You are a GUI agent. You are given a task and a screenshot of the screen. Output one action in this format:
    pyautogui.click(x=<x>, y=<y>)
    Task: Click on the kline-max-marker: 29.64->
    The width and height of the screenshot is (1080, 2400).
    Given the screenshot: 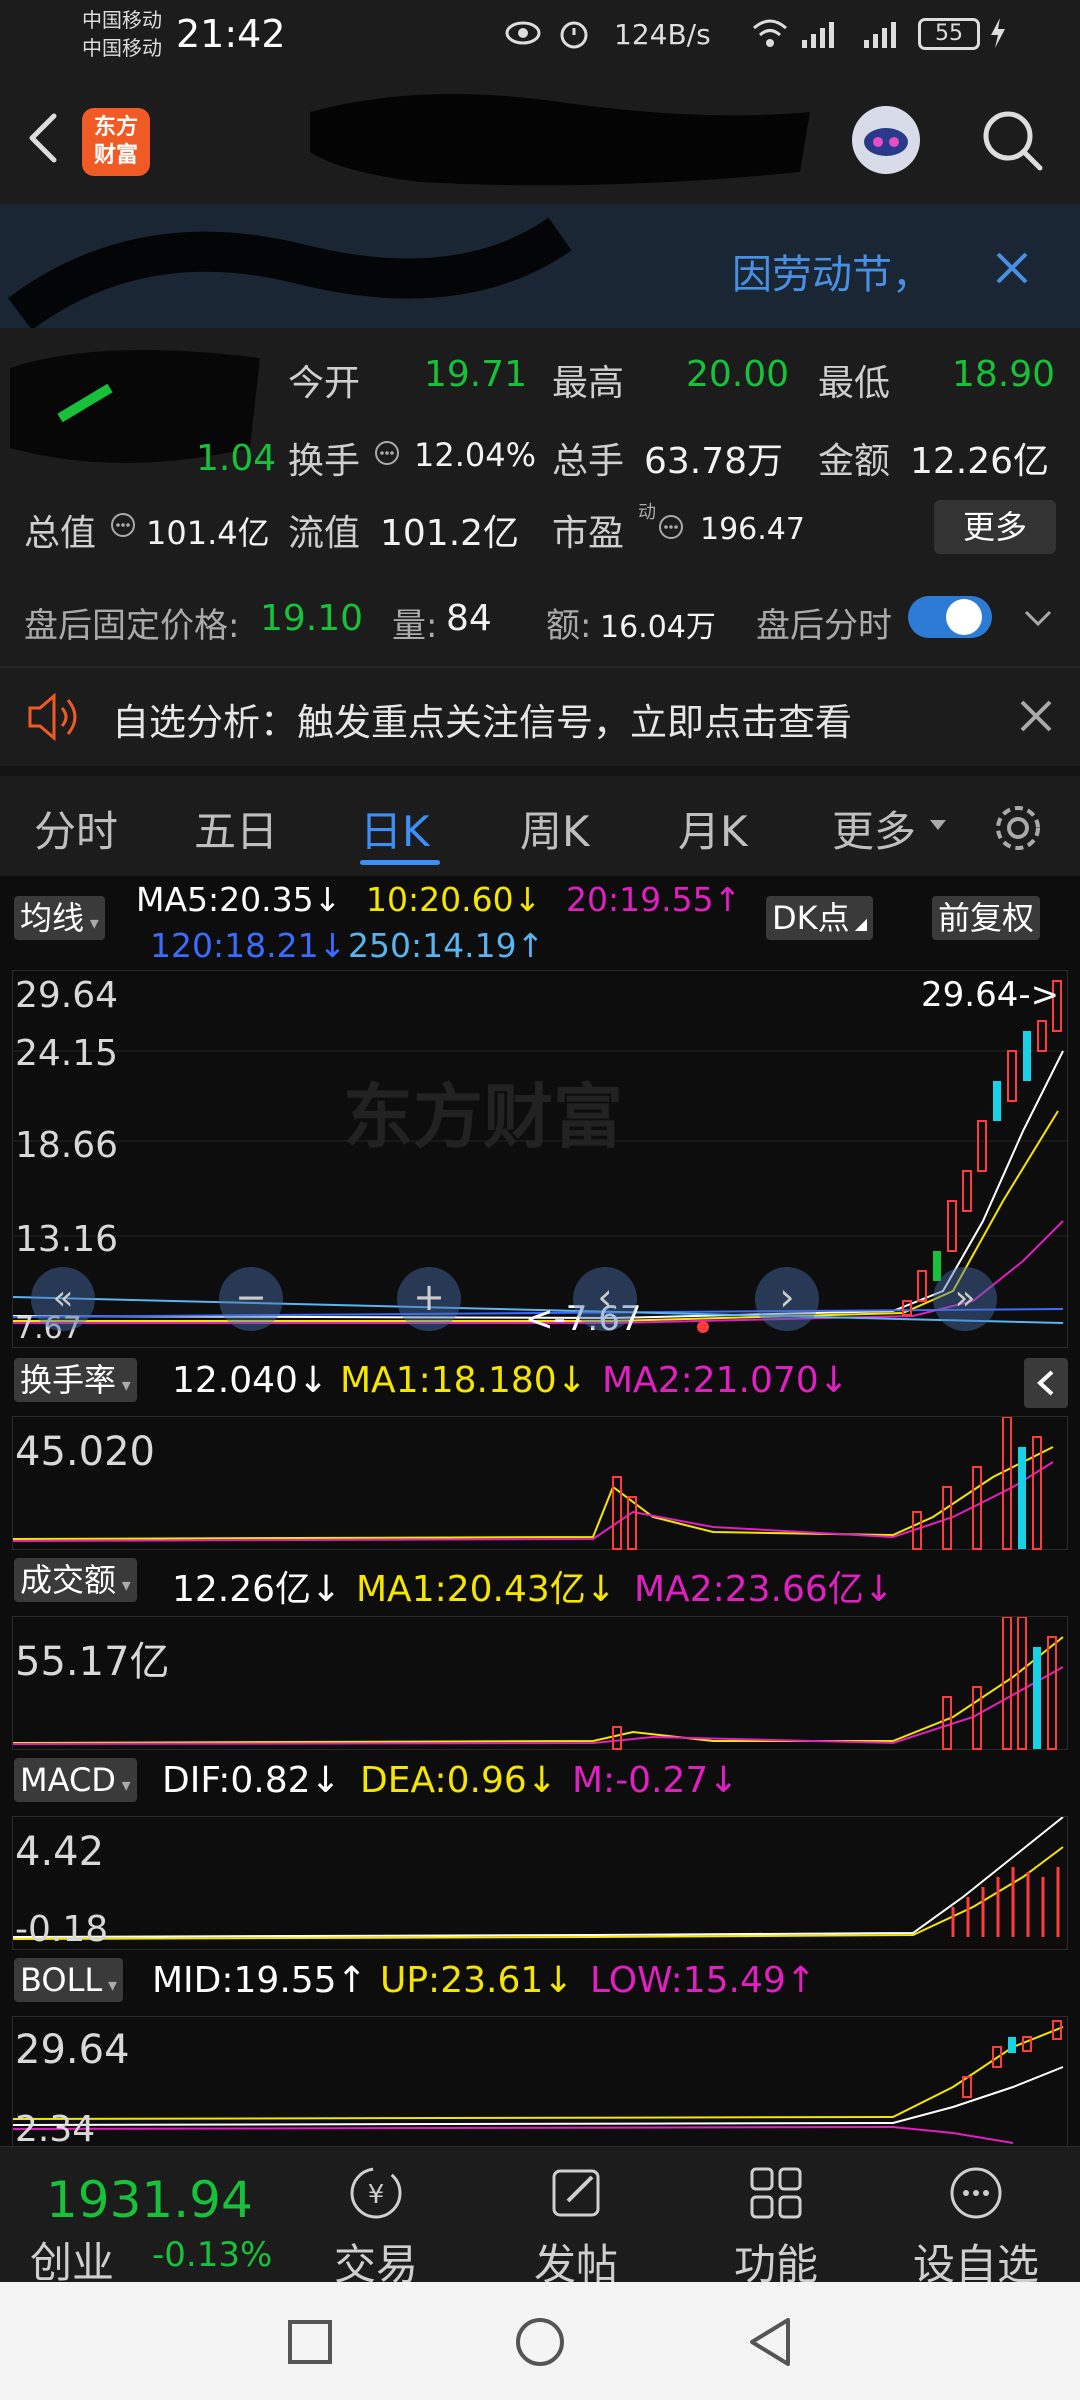 What is the action you would take?
    pyautogui.click(x=990, y=995)
    